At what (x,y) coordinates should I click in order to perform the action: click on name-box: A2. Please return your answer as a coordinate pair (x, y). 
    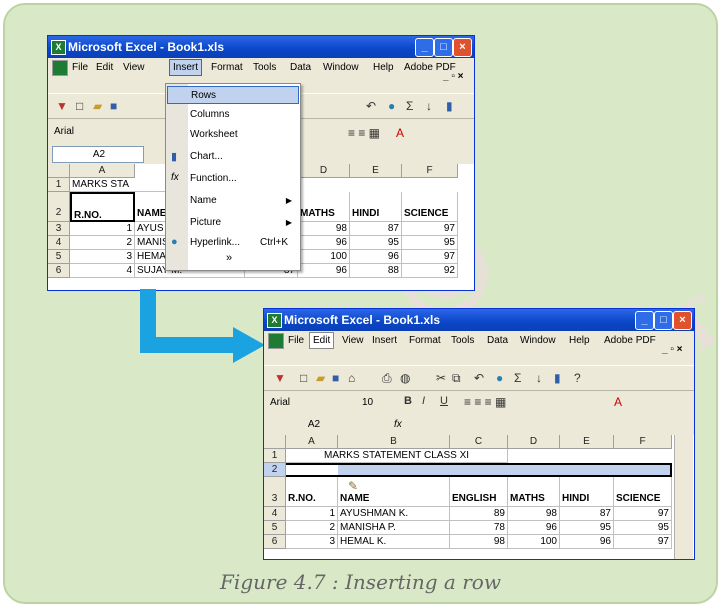
    Looking at the image, I should click on (313, 424).